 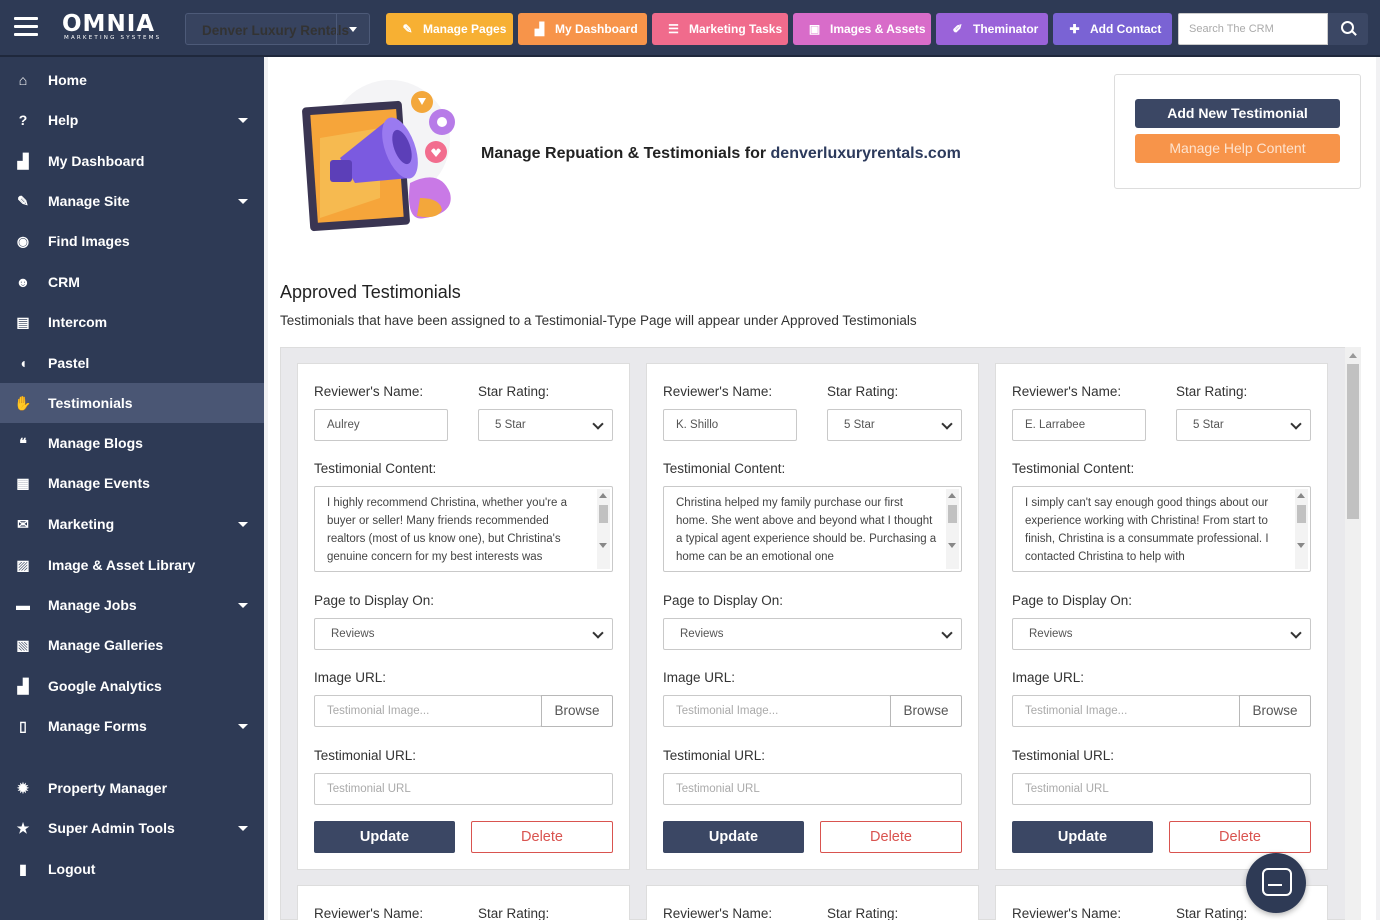 I want to click on hamburger-menu-icon, so click(x=26, y=27).